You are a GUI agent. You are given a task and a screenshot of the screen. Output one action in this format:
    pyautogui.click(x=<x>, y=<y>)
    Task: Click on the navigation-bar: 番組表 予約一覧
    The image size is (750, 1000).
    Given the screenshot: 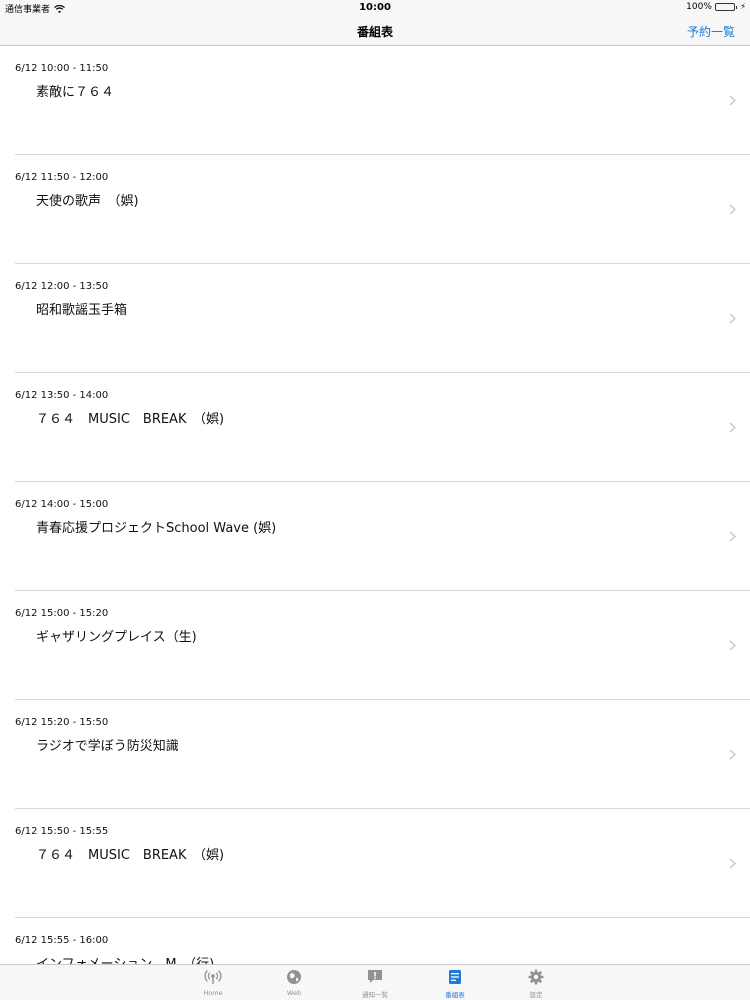 What is the action you would take?
    pyautogui.click(x=375, y=31)
    